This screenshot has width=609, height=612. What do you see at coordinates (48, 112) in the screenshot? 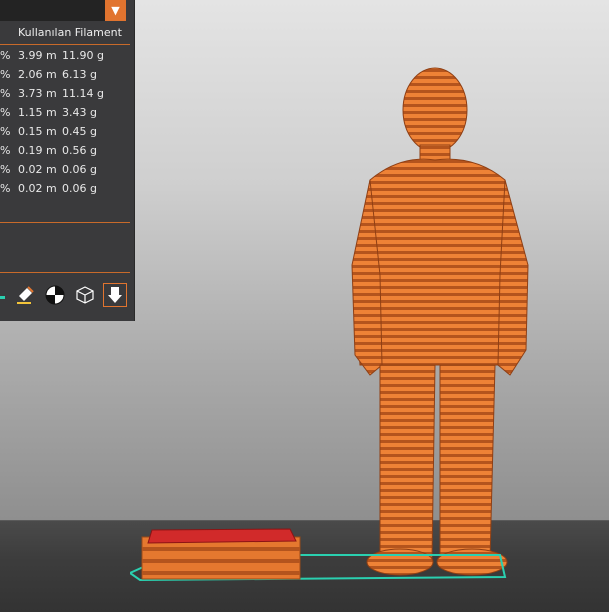
I see `list-item: % 1.15 m 3.43 g` at bounding box center [48, 112].